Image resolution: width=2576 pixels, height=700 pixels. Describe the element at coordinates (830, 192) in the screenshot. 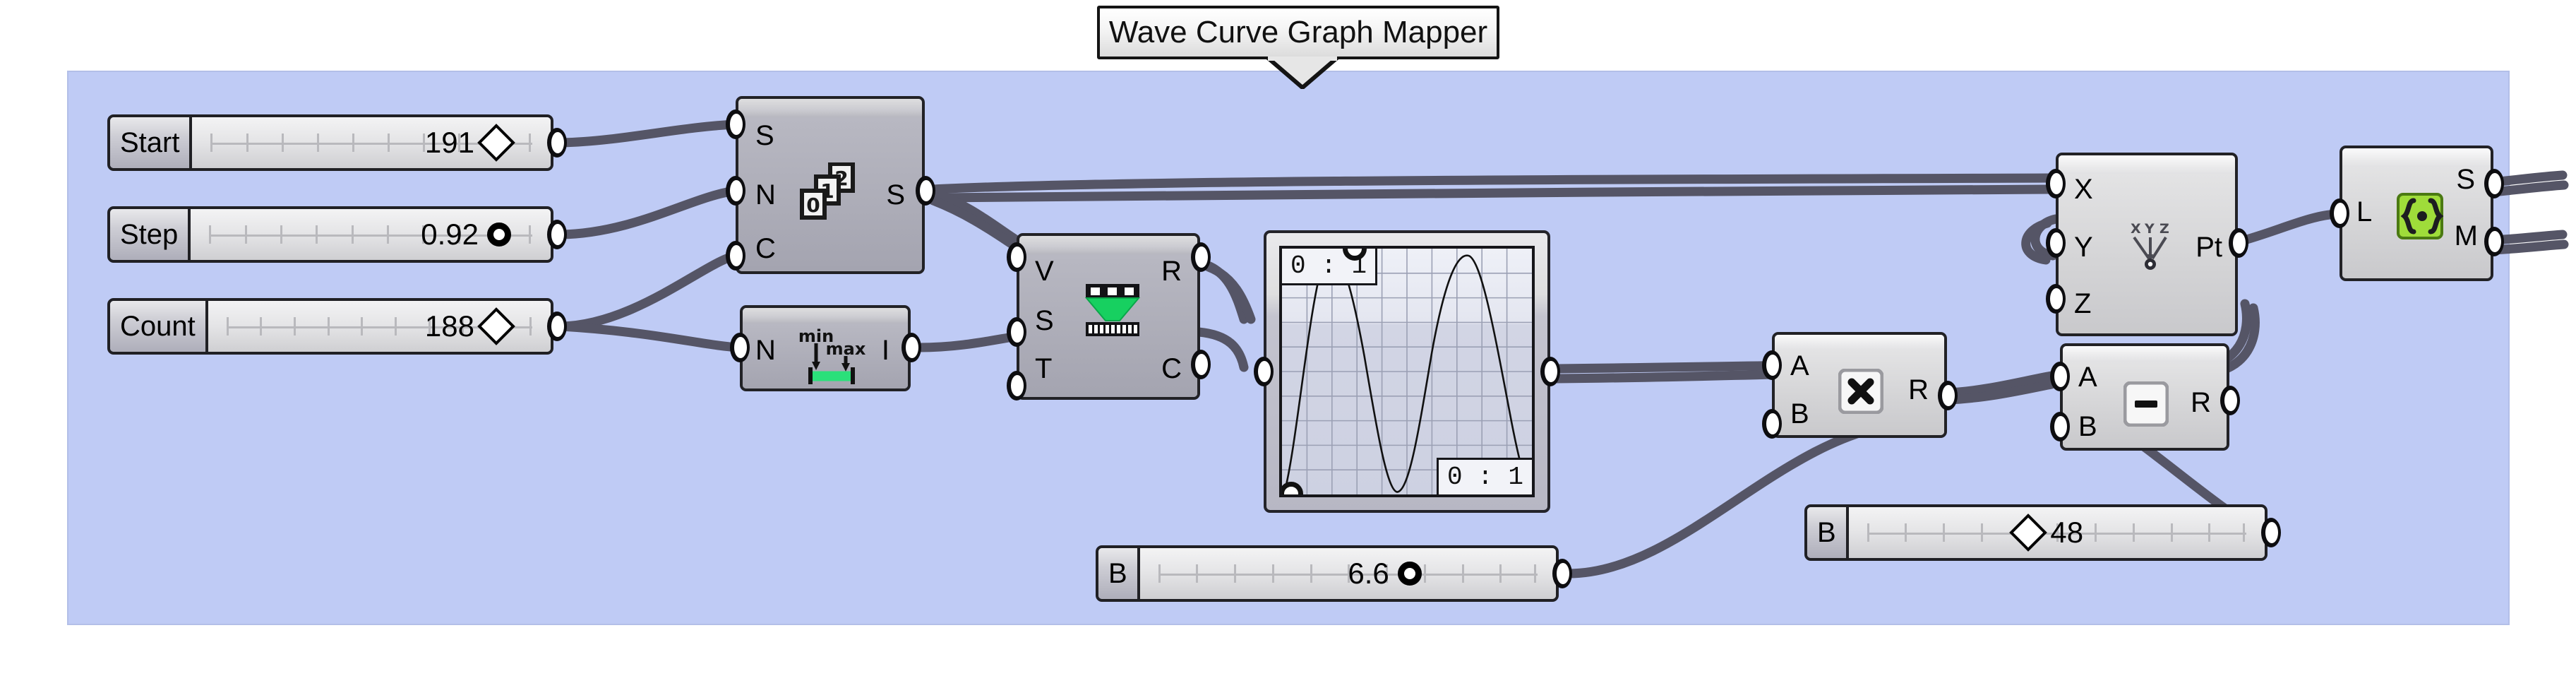

I see `series-numbers-icon: 2 1 0` at that location.